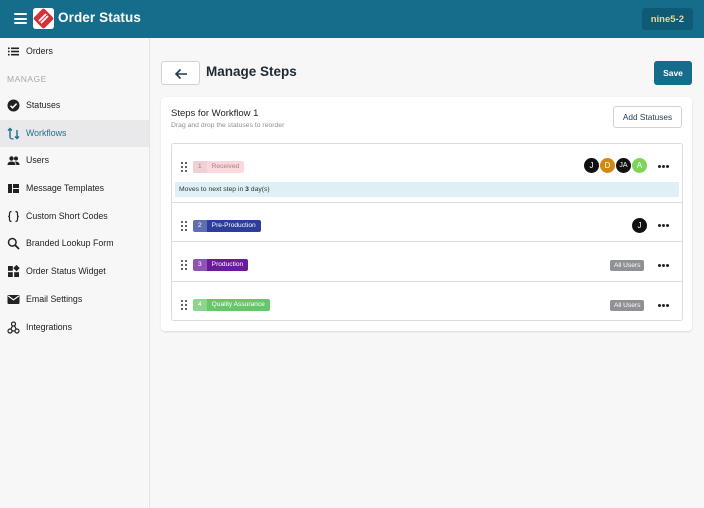 This screenshot has width=704, height=508. I want to click on sidebar-item-integrations: Integrations, so click(74, 327).